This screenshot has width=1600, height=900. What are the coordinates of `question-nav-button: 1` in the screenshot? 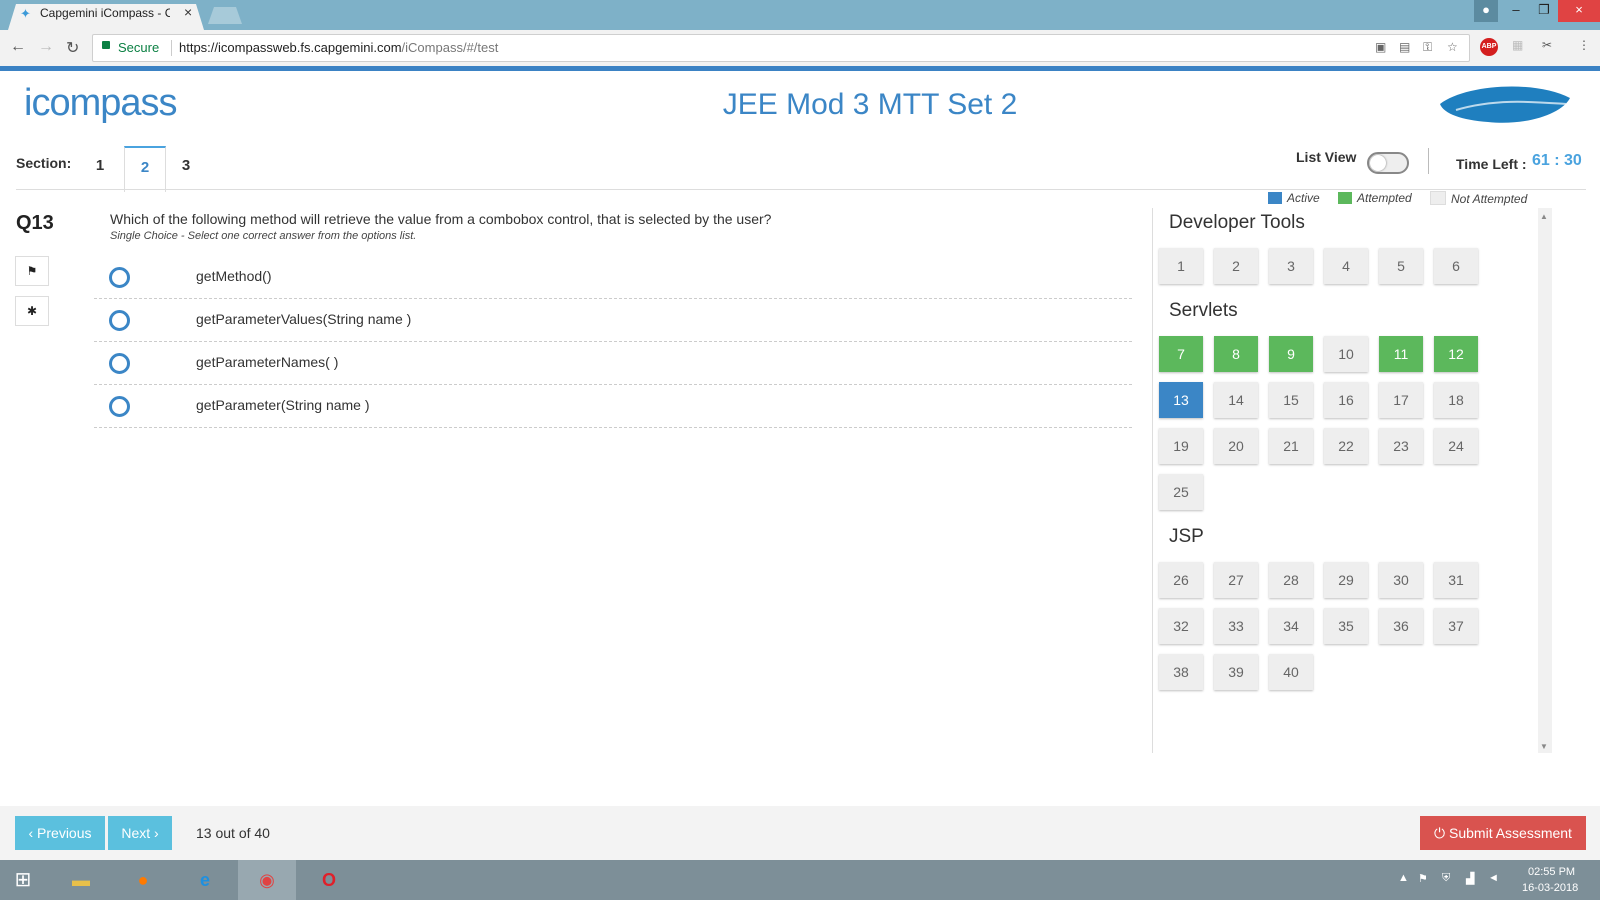 It's located at (1181, 266).